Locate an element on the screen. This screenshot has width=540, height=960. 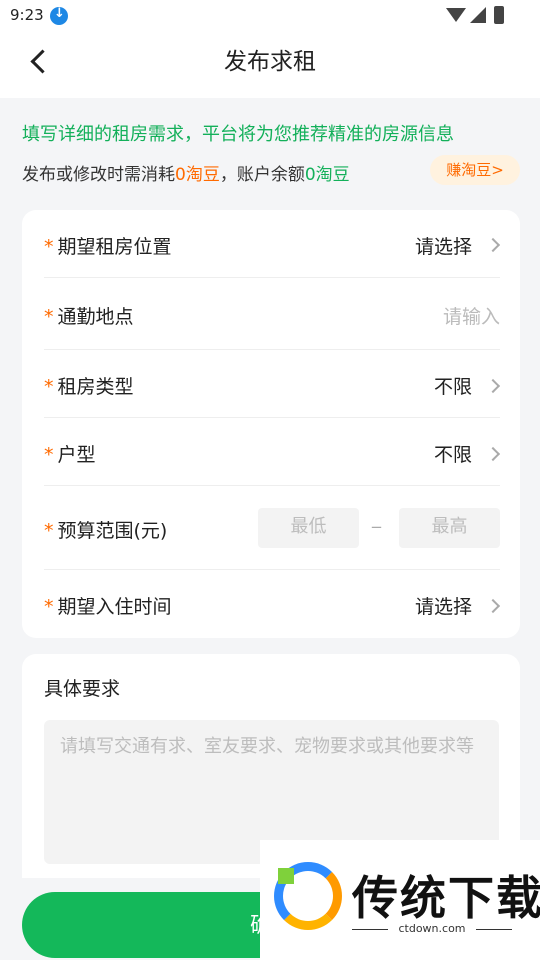
commute-input: 请输入 is located at coordinates (471, 315).